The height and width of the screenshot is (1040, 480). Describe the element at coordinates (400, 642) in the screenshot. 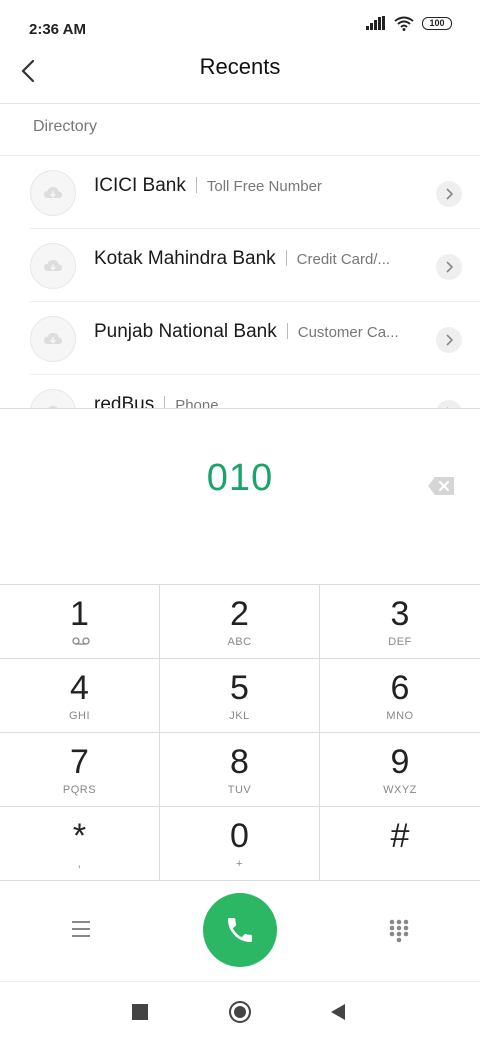

I see `key-letters: DEF` at that location.